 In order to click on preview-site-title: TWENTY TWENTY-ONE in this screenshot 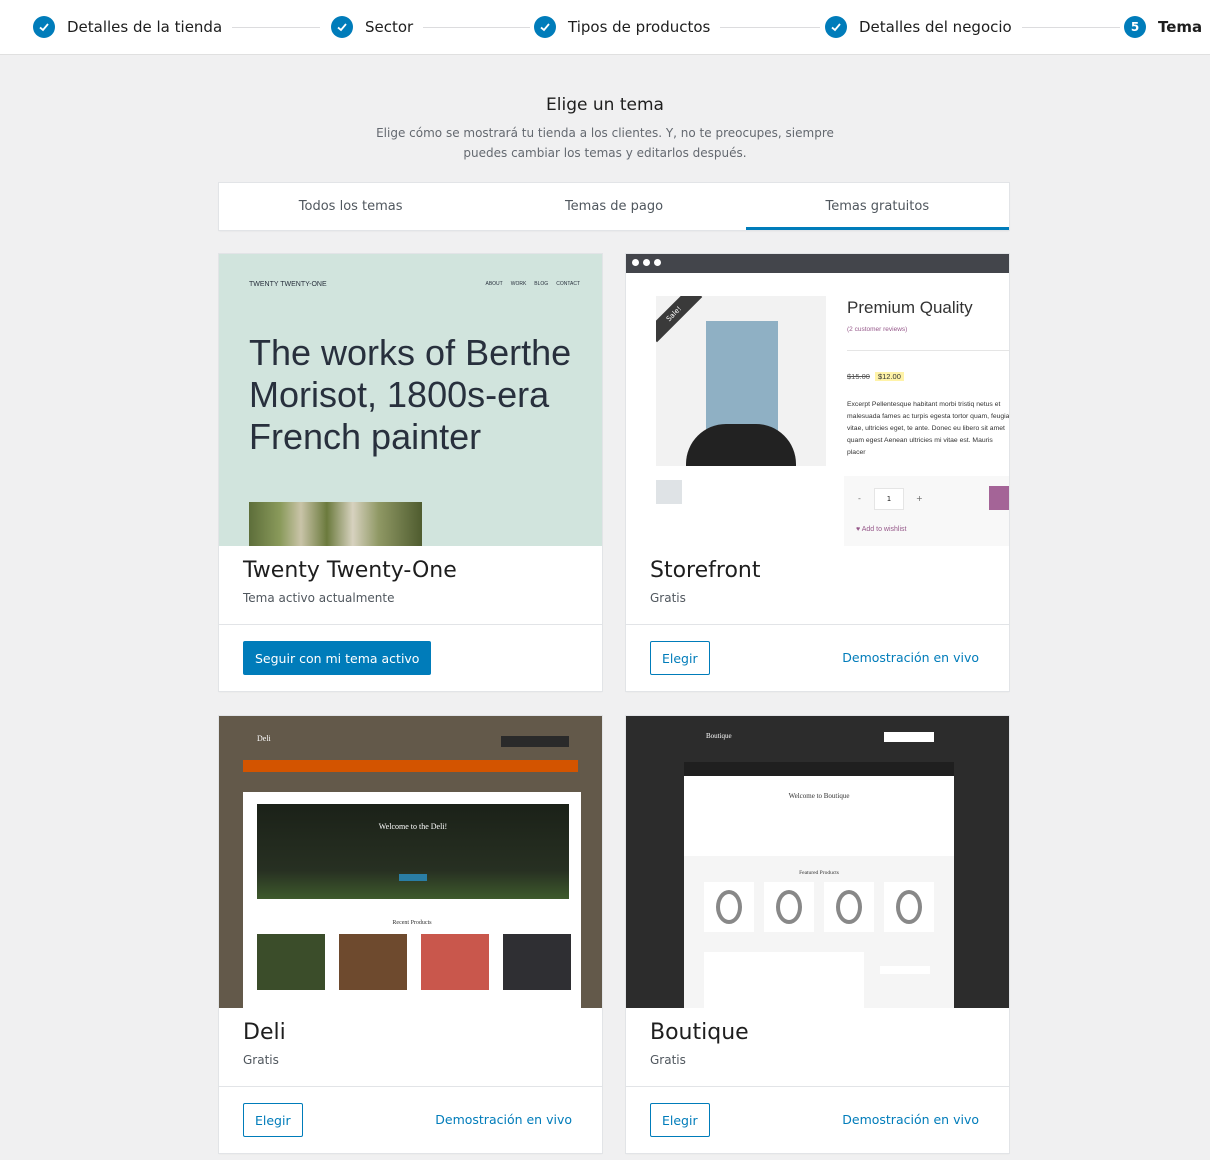, I will do `click(288, 284)`.